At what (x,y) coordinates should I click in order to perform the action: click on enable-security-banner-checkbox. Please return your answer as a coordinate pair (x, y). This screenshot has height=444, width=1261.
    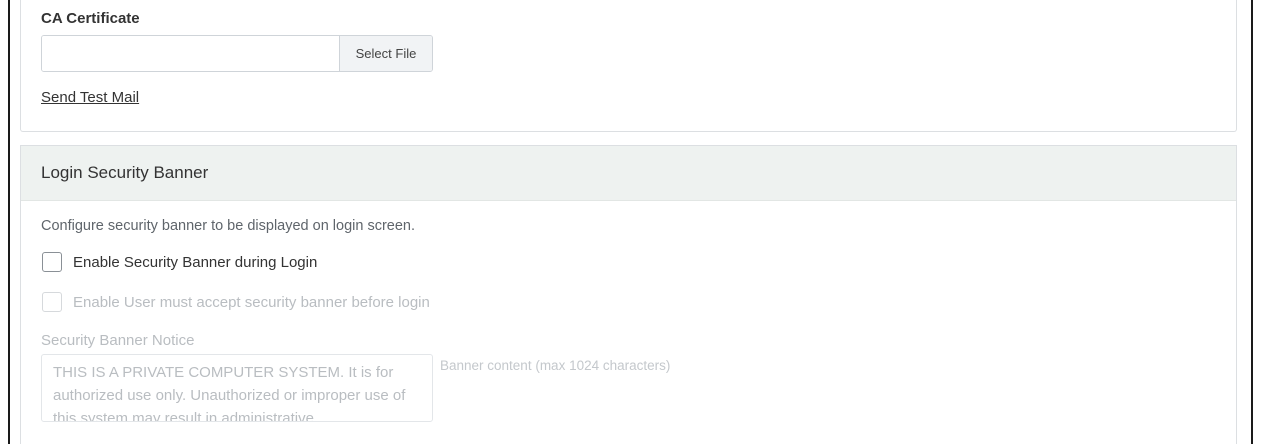
    Looking at the image, I should click on (52, 262).